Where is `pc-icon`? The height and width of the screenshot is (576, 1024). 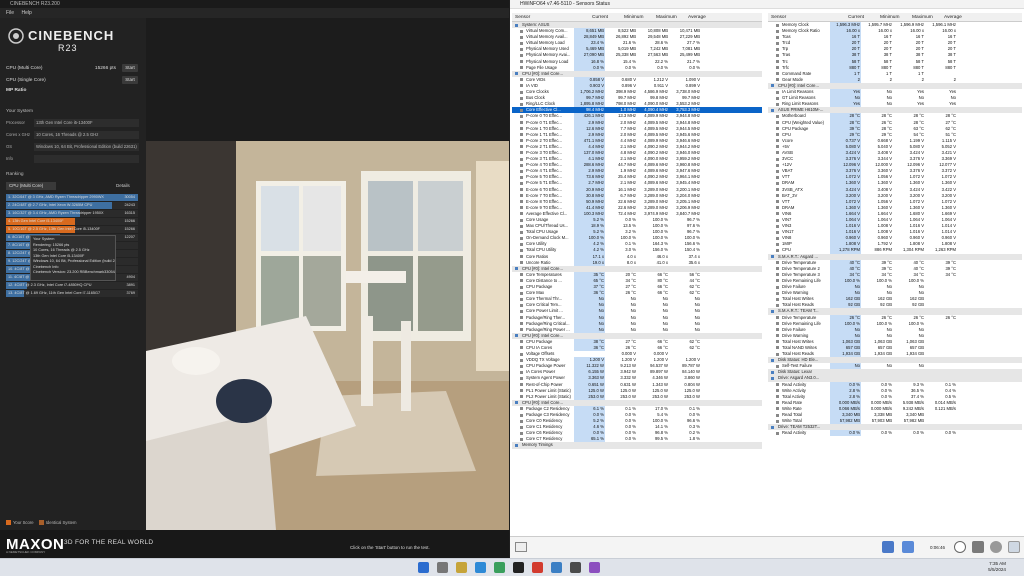
pc-icon is located at coordinates (908, 547).